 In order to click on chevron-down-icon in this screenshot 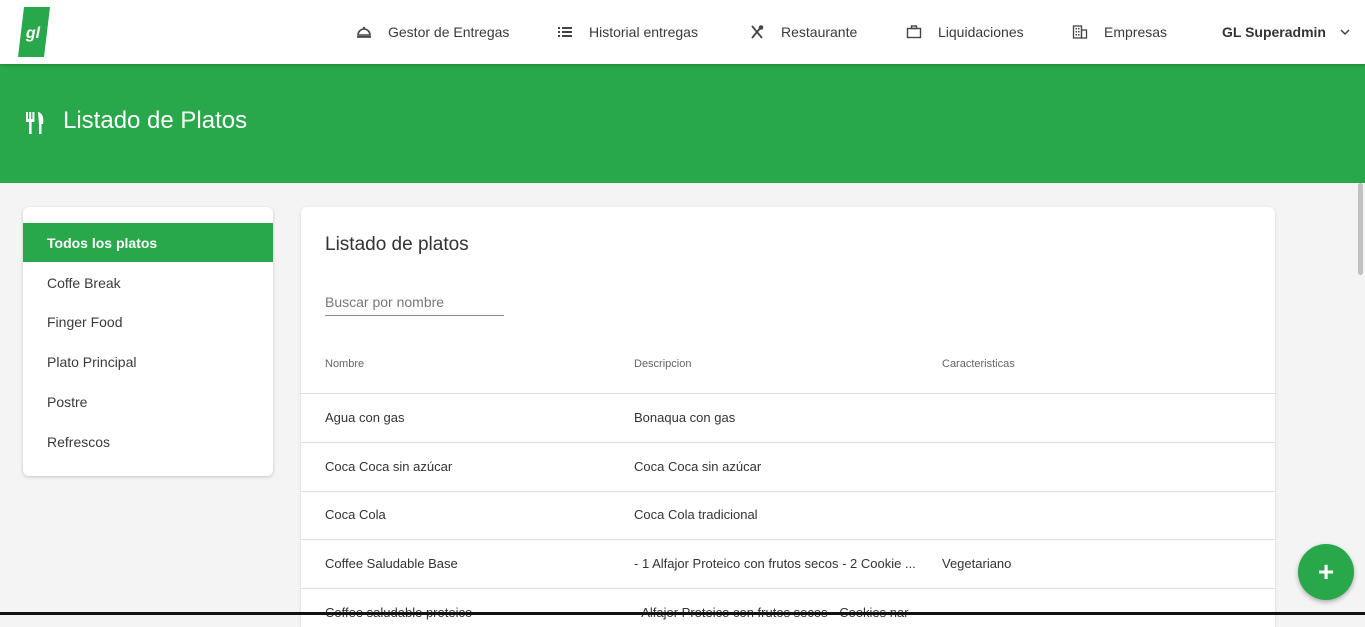, I will do `click(1345, 32)`.